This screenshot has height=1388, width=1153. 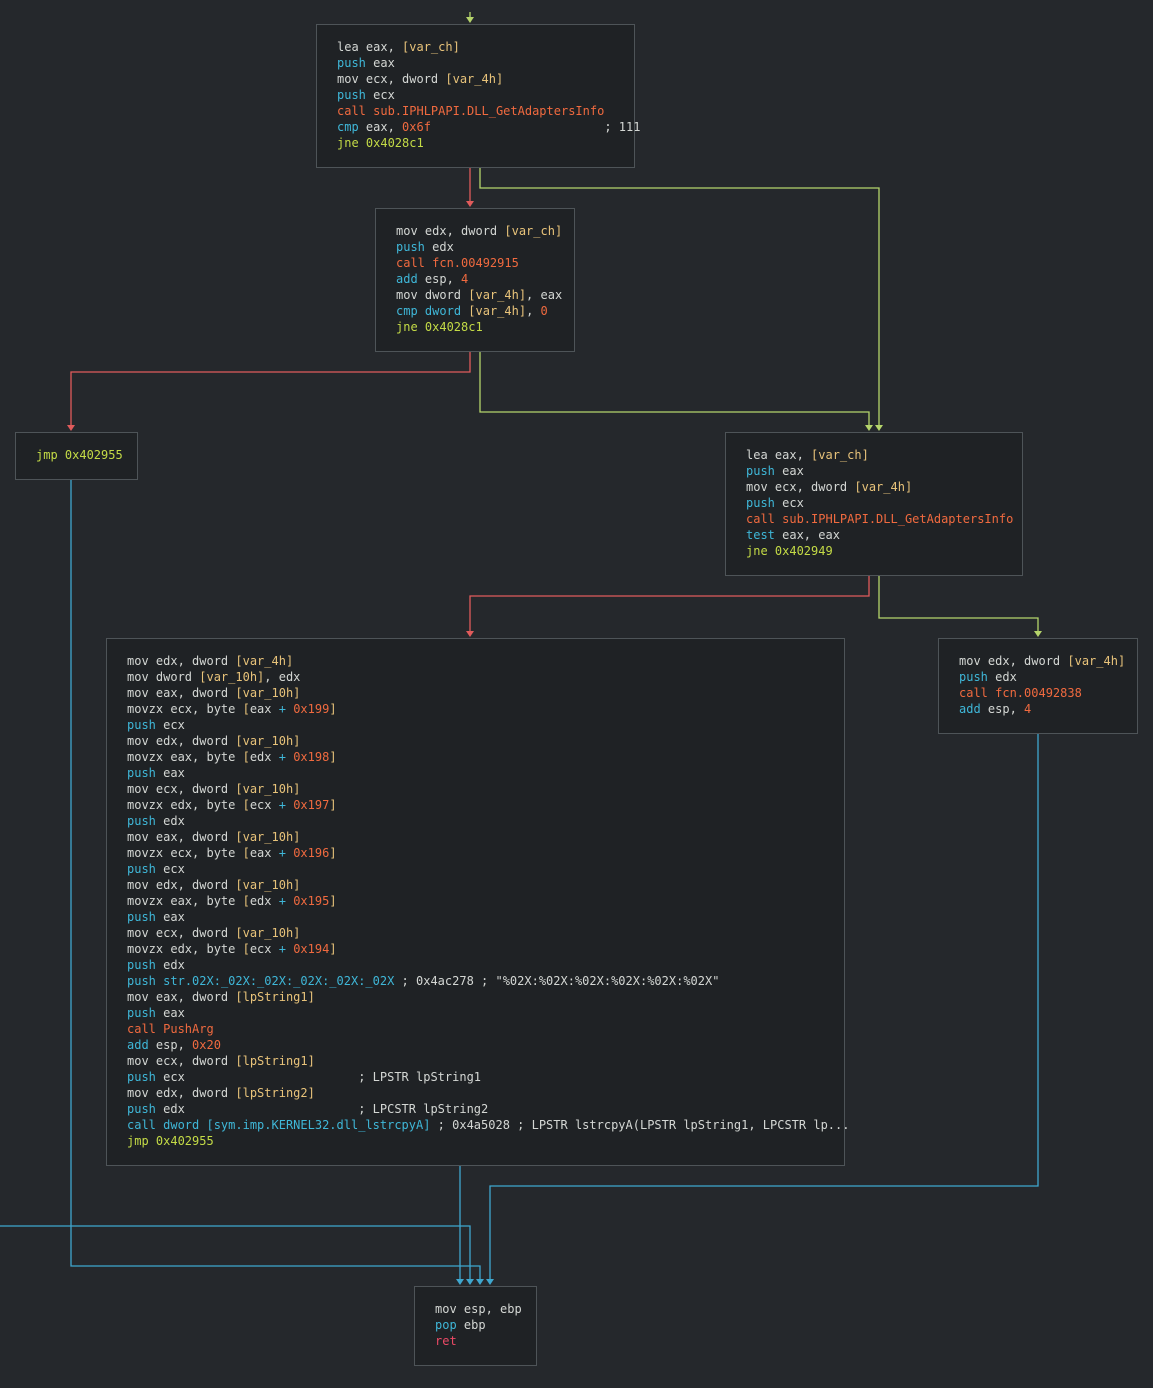 I want to click on asm-token: jne 0x402949, so click(x=789, y=551).